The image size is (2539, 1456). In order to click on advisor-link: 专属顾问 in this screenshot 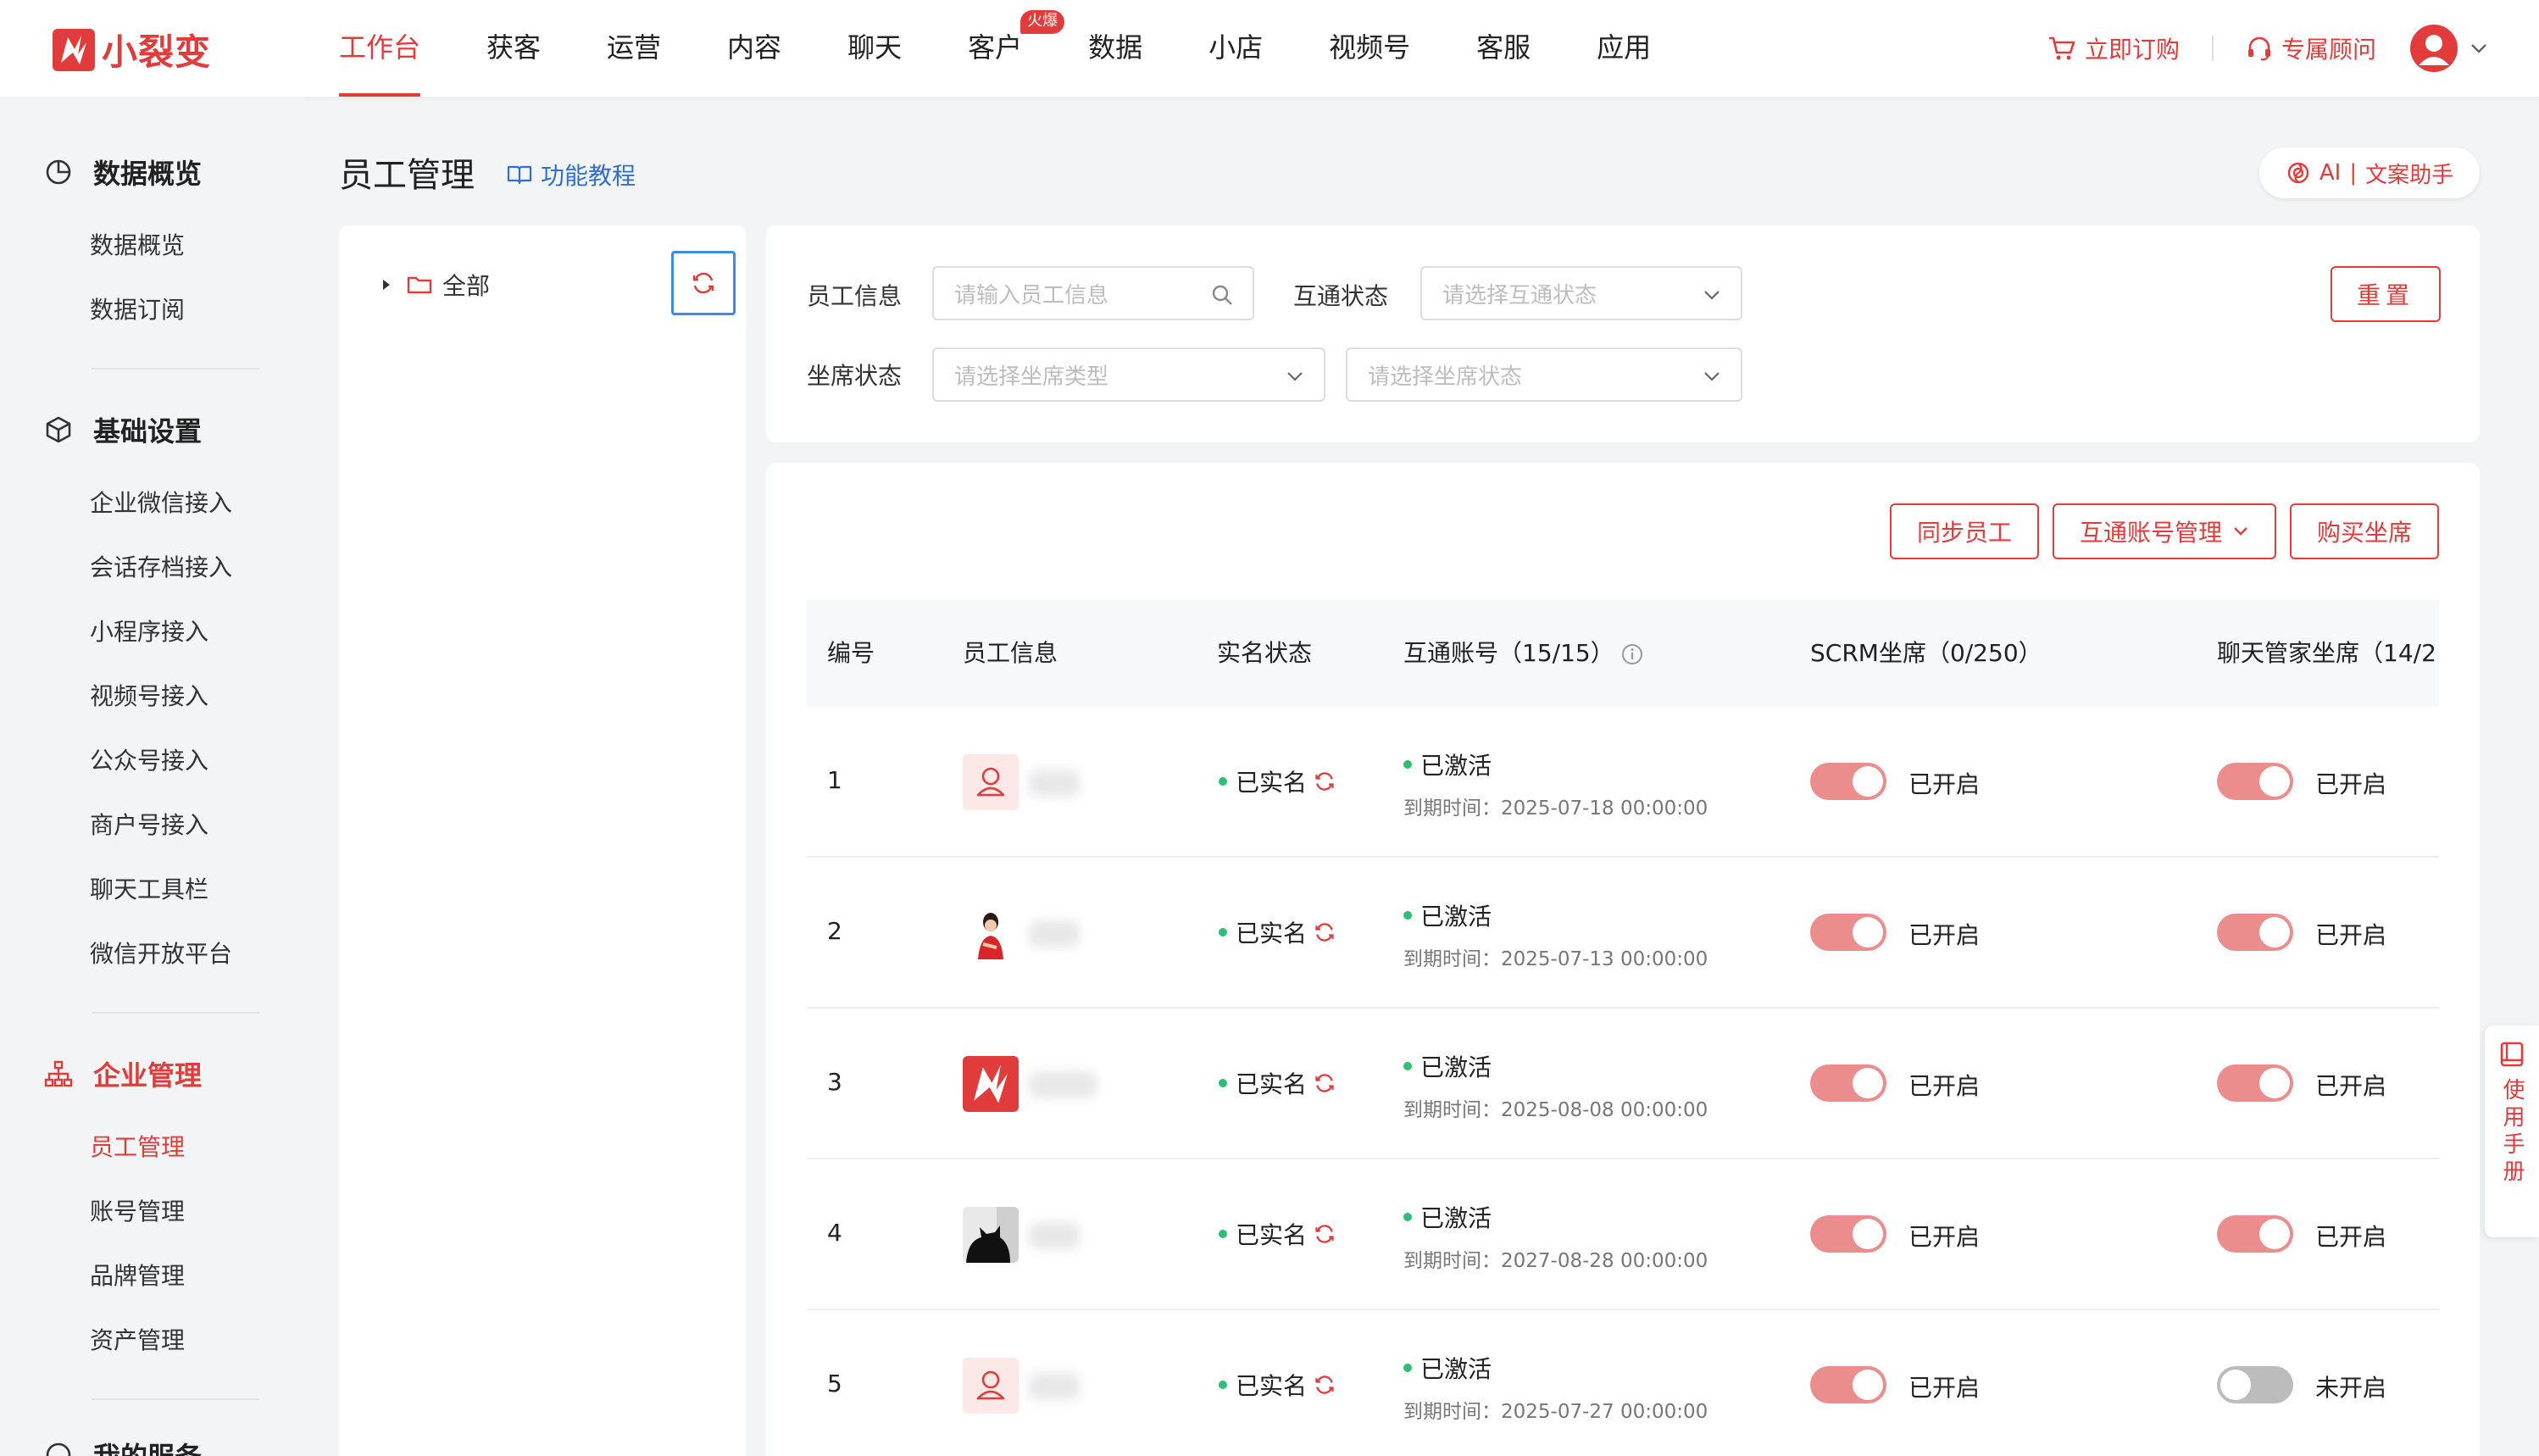, I will do `click(2311, 48)`.